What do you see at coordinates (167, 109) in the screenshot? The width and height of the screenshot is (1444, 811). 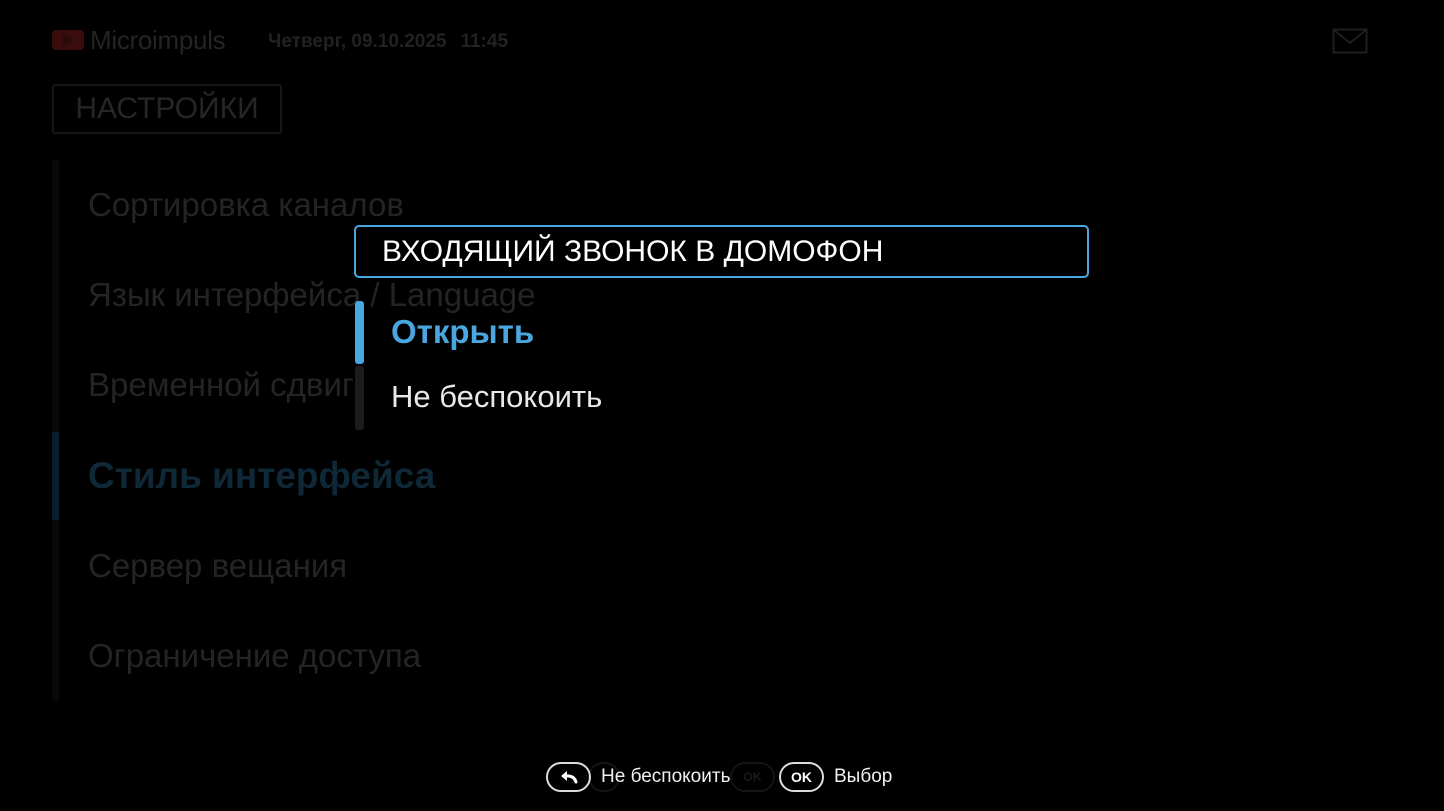 I see `settings-title: НАСТРОЙКИ` at bounding box center [167, 109].